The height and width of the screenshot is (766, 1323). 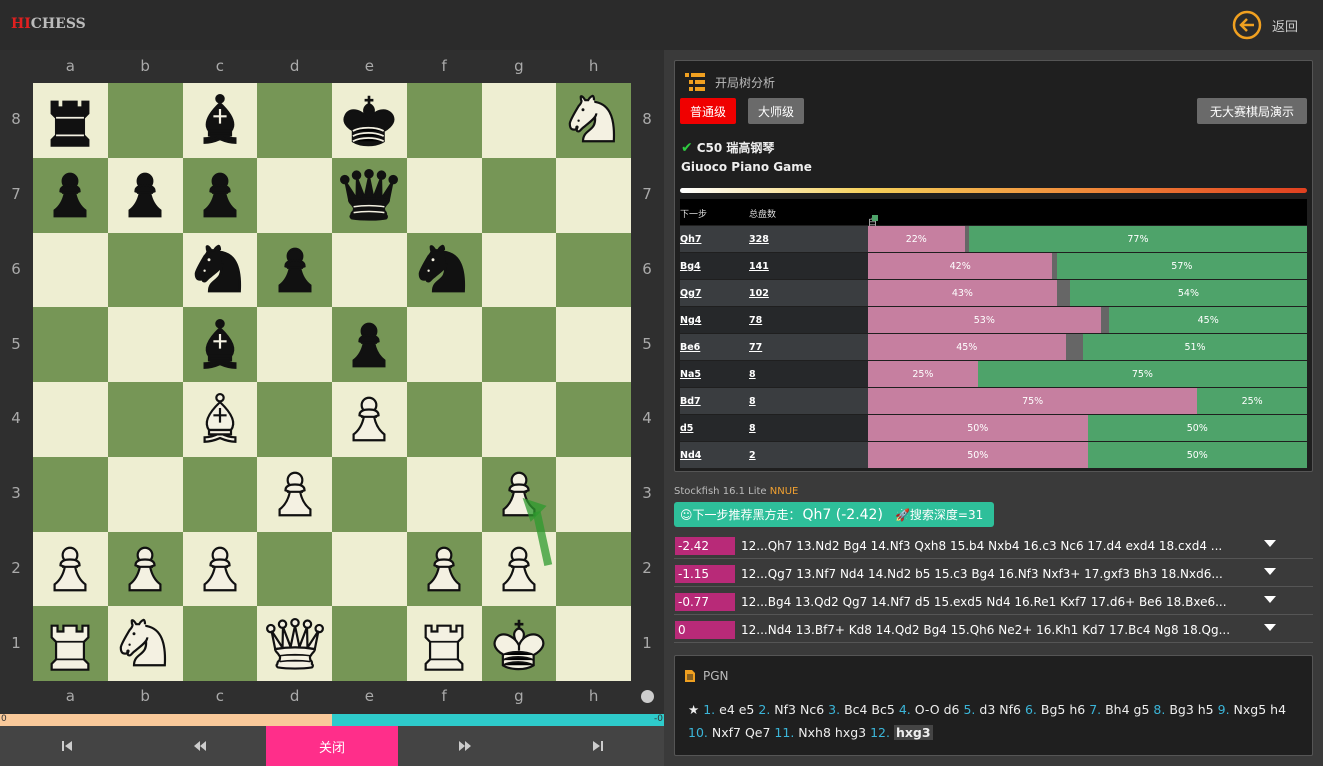 I want to click on white-pawn-g2, so click(x=519, y=569).